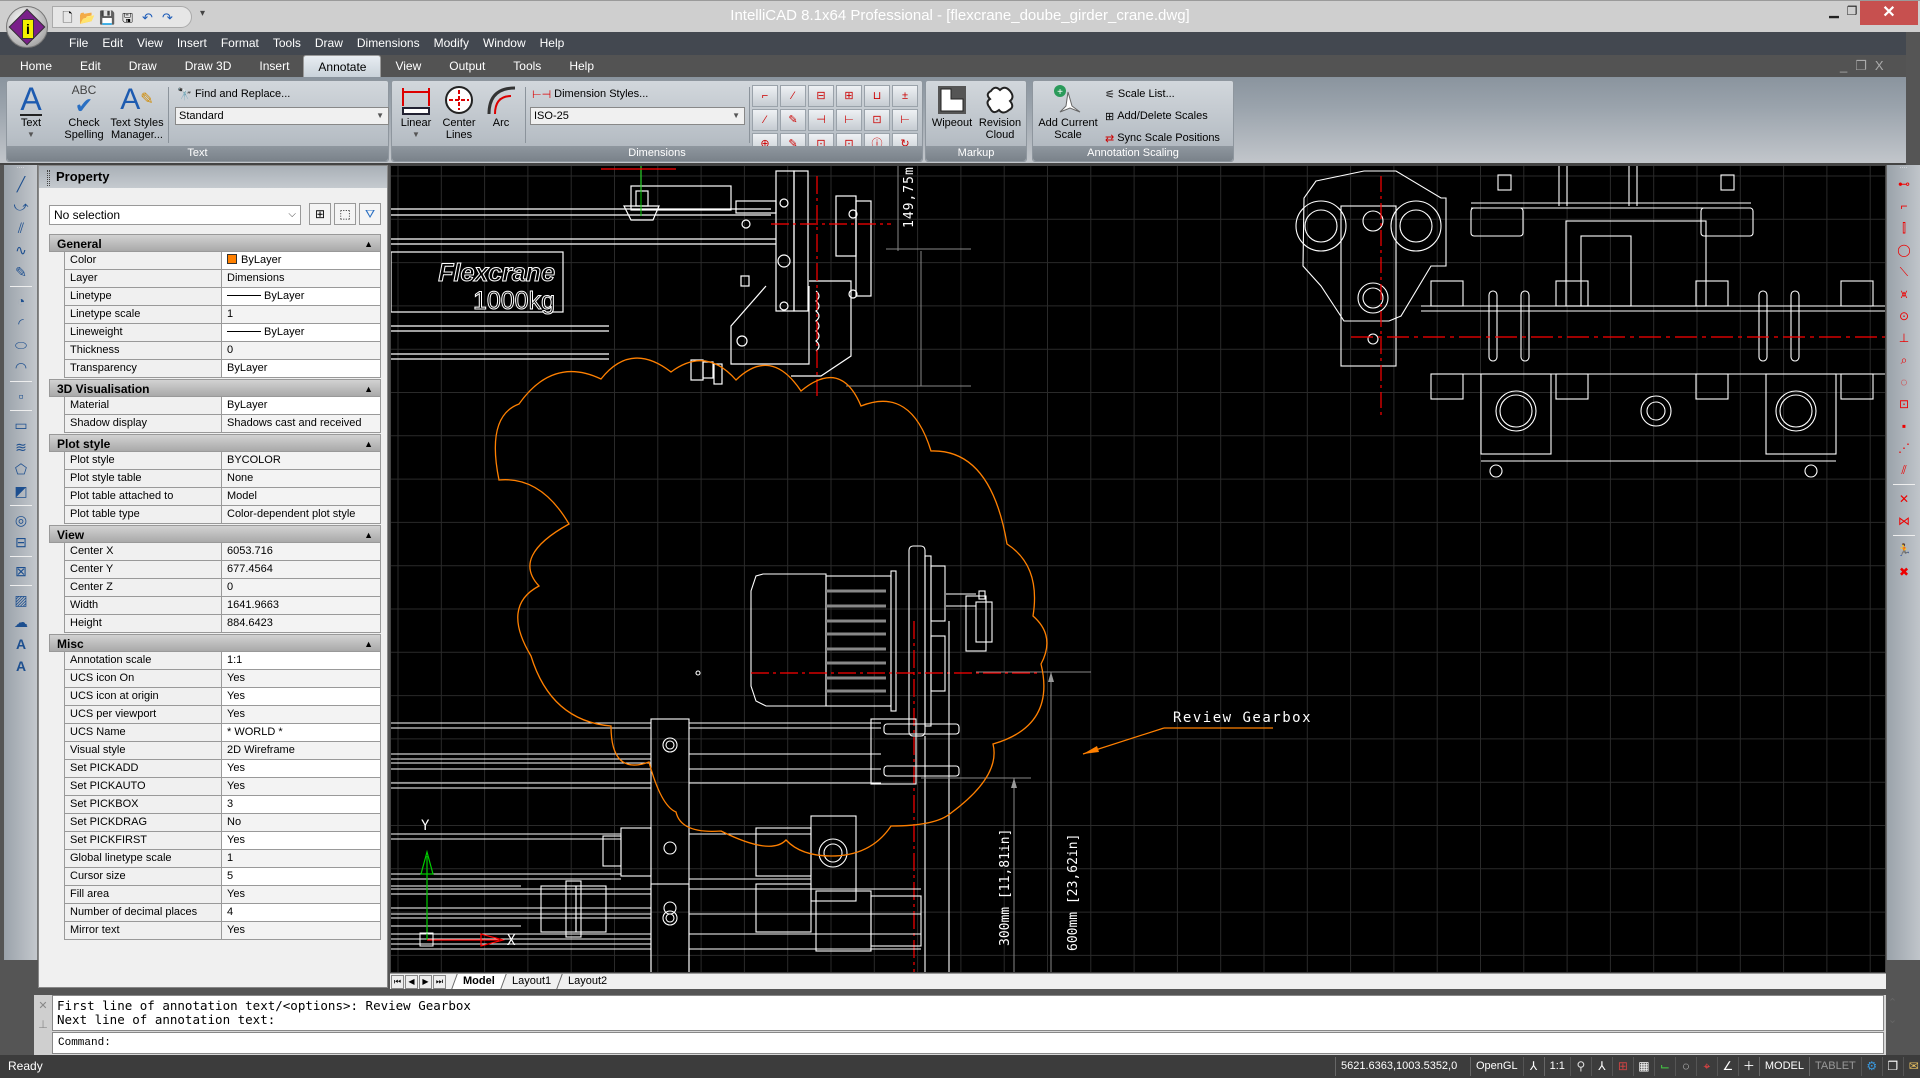  I want to click on last-tab-button: ⏭, so click(439, 981).